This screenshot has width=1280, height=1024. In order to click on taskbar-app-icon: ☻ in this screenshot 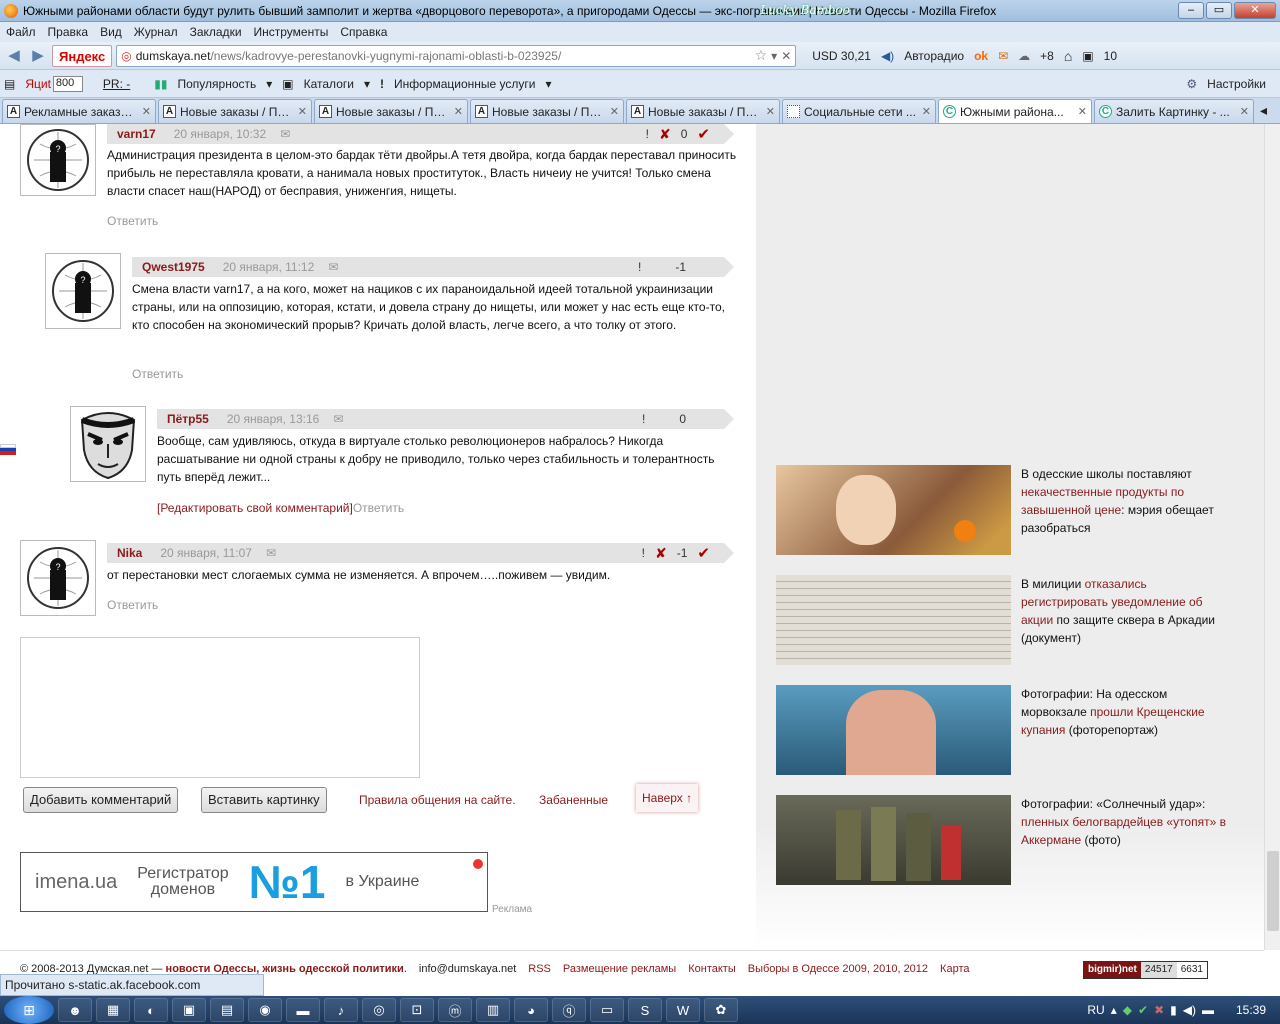, I will do `click(75, 1010)`.